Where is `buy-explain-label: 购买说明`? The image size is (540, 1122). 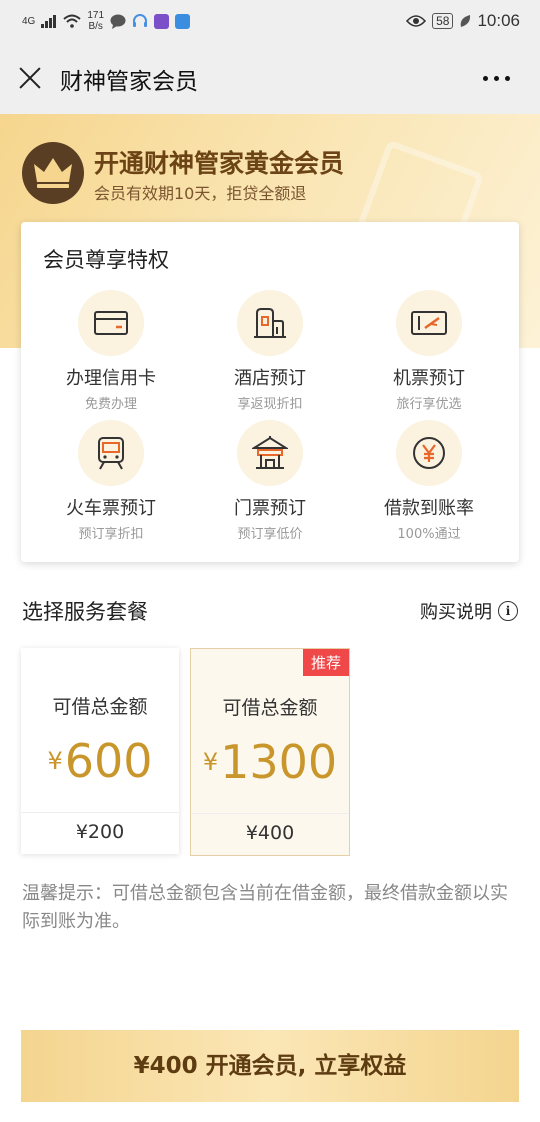 buy-explain-label: 购买说明 is located at coordinates (456, 612).